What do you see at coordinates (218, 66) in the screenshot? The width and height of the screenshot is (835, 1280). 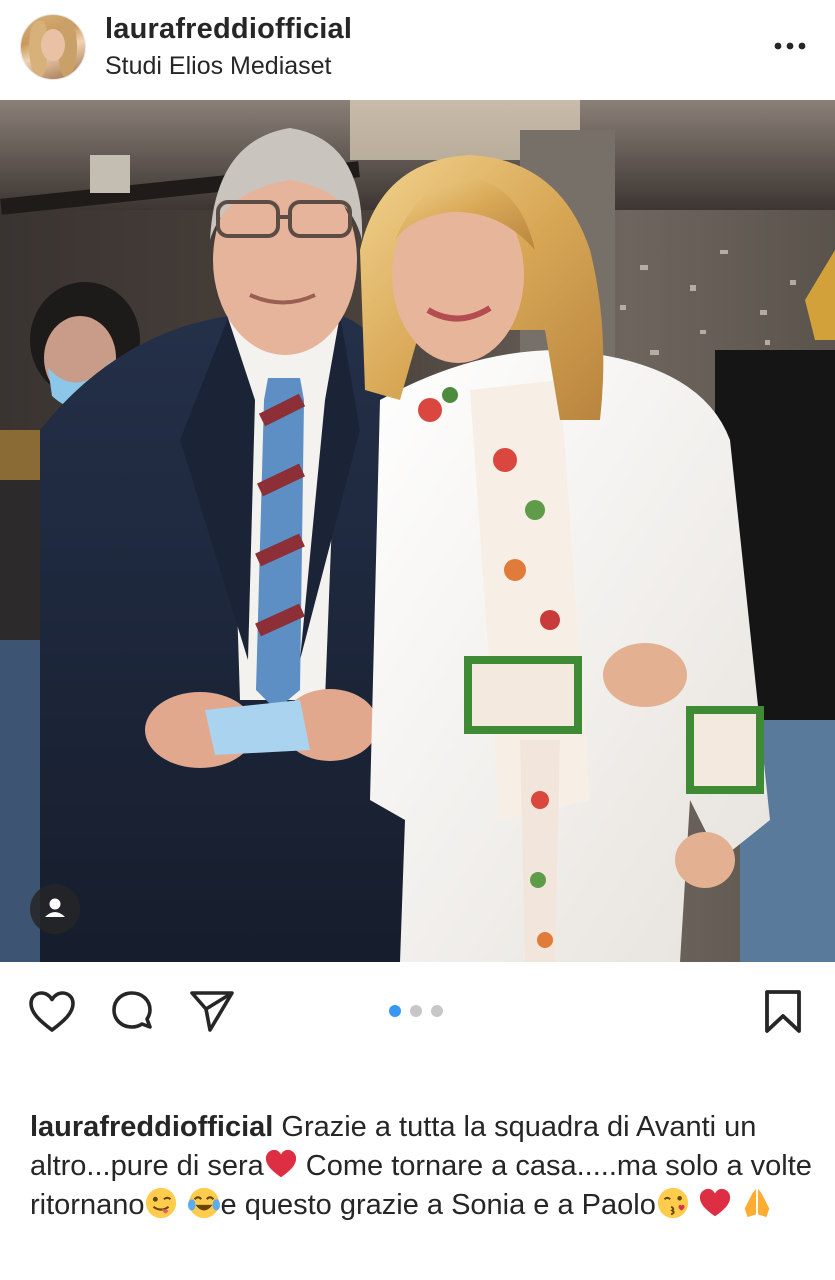 I see `post-location: Studi Elios Mediaset` at bounding box center [218, 66].